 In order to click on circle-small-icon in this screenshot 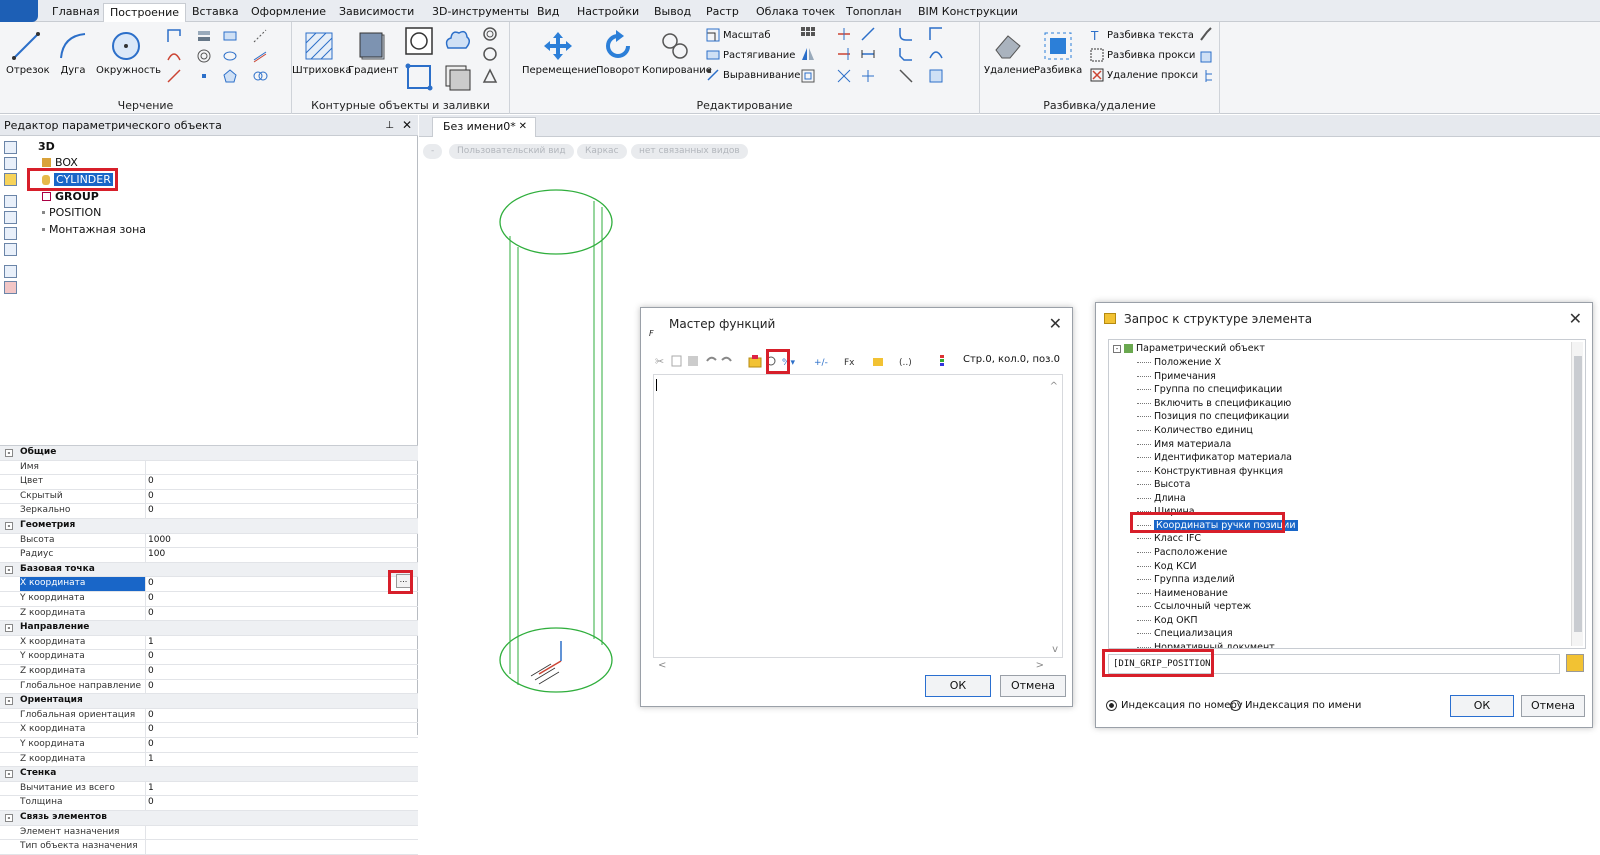, I will do `click(490, 54)`.